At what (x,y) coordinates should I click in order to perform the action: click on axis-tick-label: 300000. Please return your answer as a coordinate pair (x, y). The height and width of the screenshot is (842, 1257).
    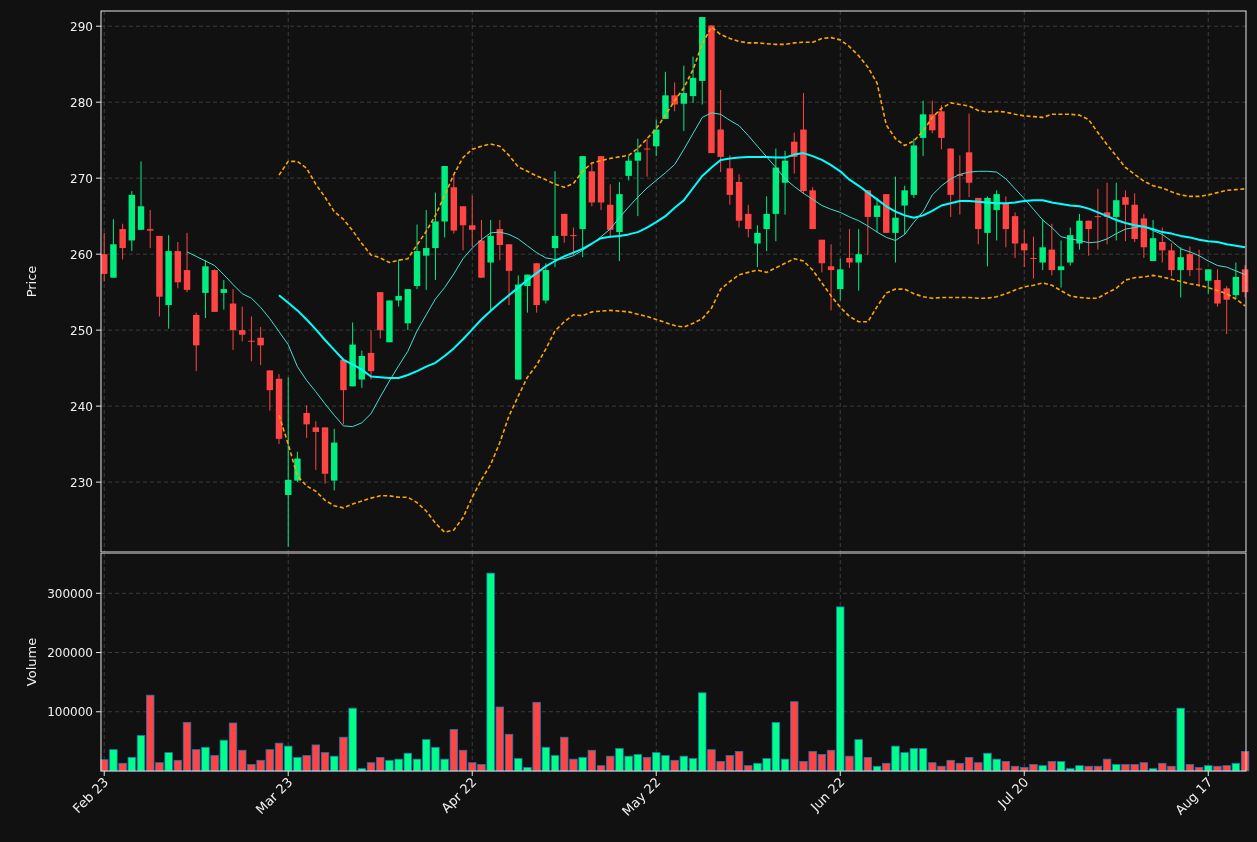
    Looking at the image, I should click on (70, 593).